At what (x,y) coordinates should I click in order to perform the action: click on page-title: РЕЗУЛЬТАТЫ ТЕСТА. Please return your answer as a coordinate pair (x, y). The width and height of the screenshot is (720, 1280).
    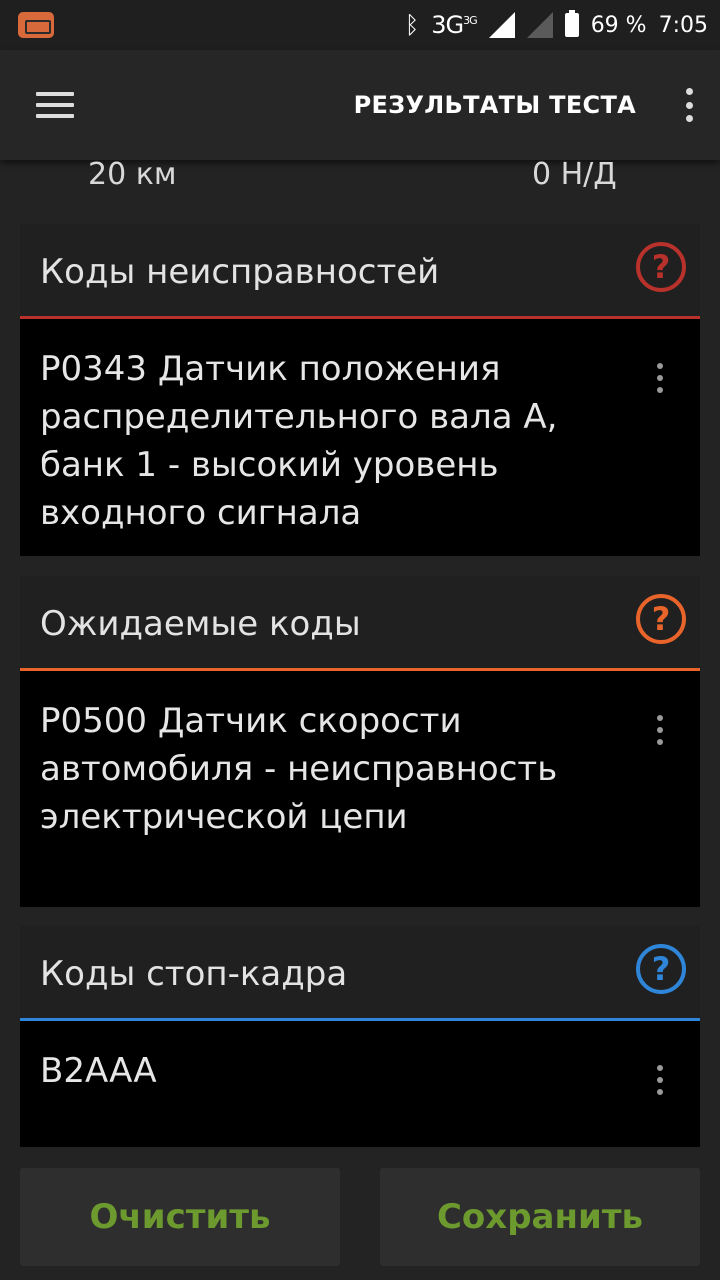
    Looking at the image, I should click on (494, 105).